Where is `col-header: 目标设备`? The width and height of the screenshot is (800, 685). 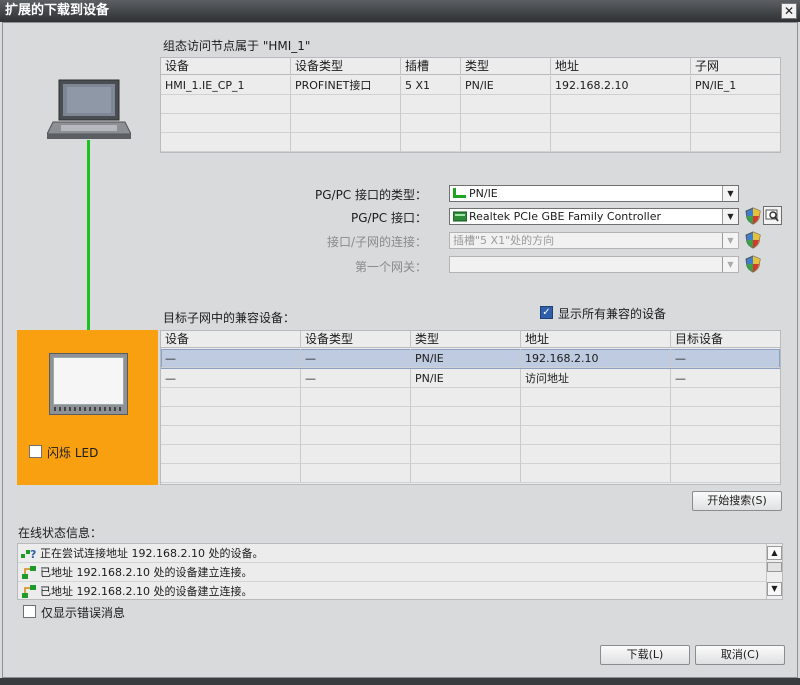 col-header: 目标设备 is located at coordinates (725, 339).